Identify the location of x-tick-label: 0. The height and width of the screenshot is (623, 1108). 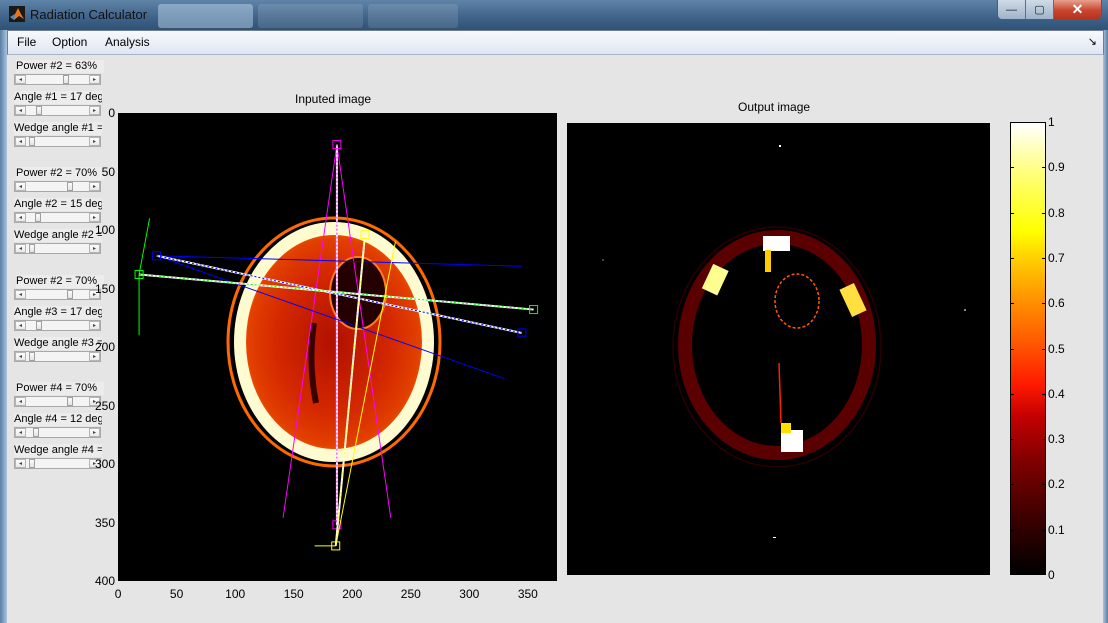
(118, 594).